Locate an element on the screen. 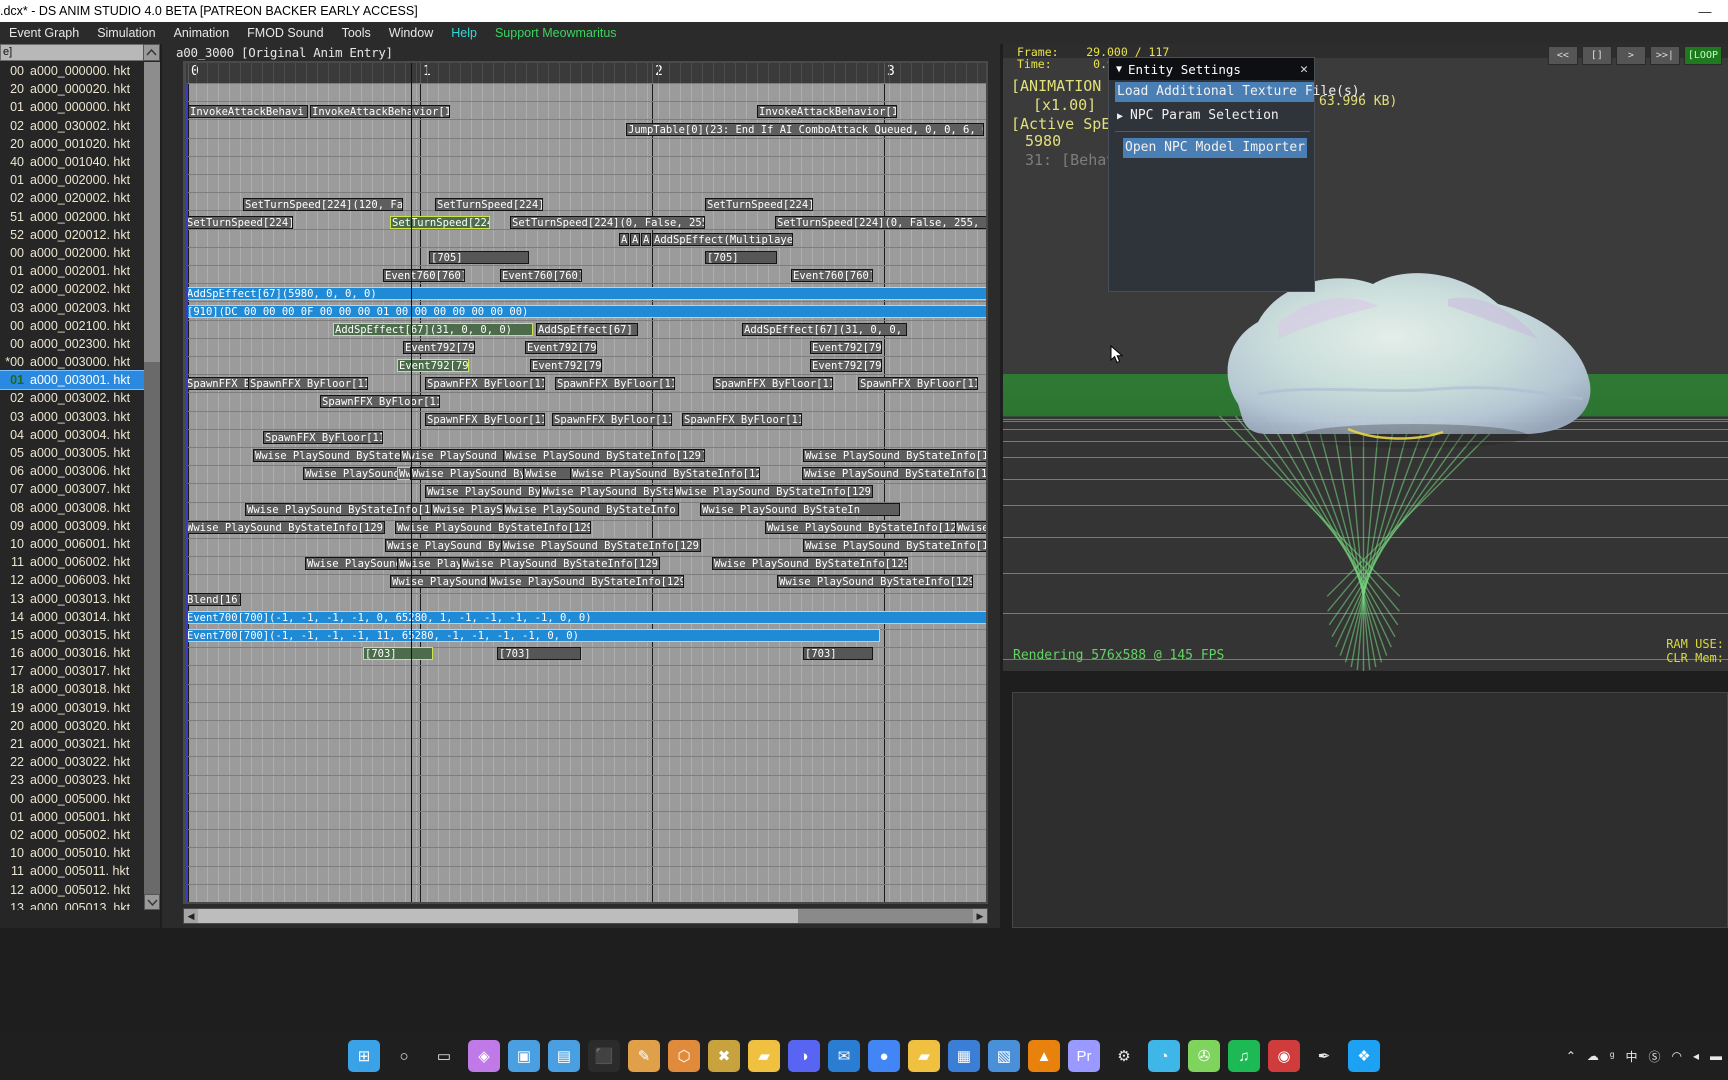  folder-icon: ▰ is located at coordinates (764, 1056).